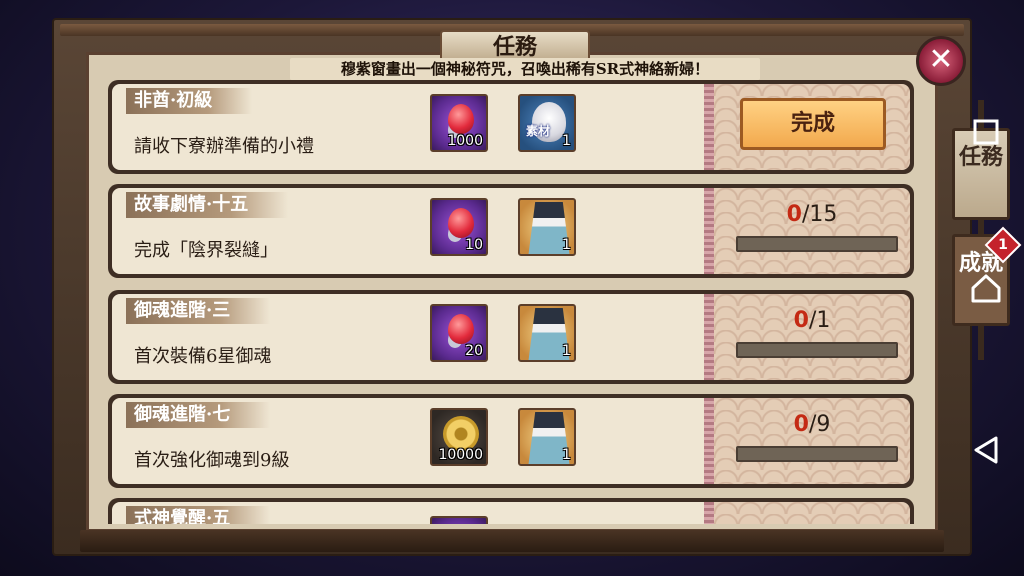  I want to click on task-desc: 請收下寮辦準備的小禮, so click(224, 146).